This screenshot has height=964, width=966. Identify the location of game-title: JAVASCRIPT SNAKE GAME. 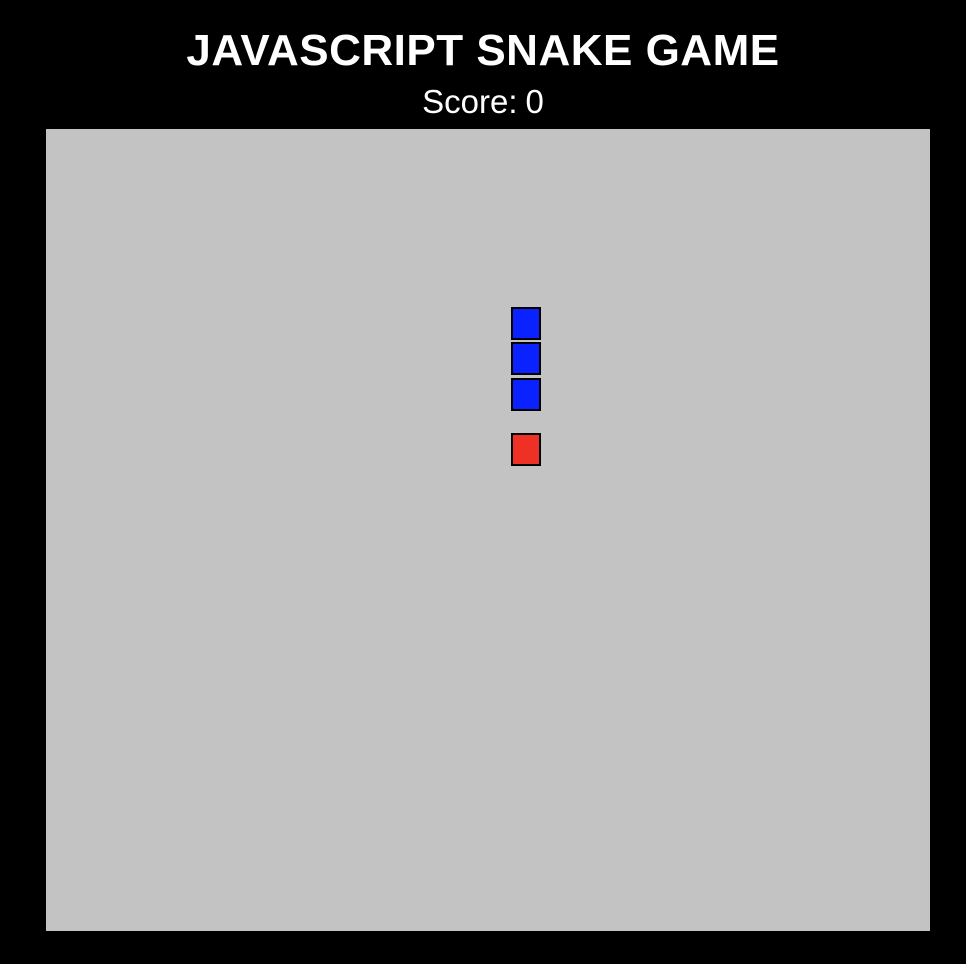
(483, 50).